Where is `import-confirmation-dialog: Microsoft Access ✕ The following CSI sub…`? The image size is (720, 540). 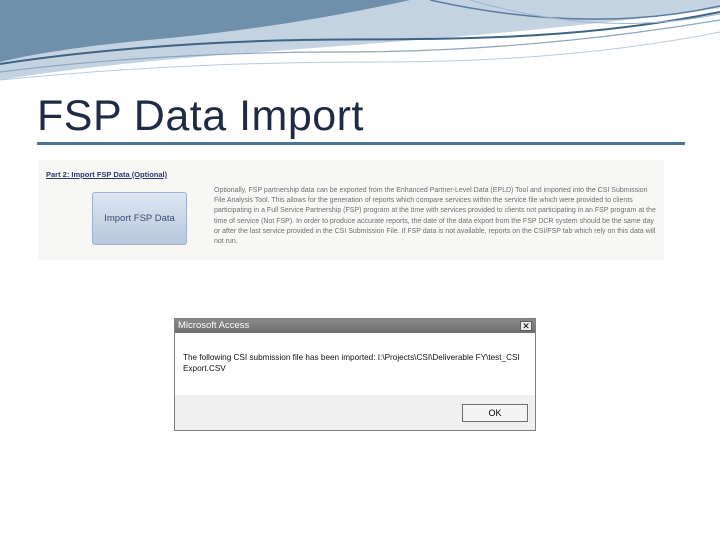 import-confirmation-dialog: Microsoft Access ✕ The following CSI sub… is located at coordinates (355, 374).